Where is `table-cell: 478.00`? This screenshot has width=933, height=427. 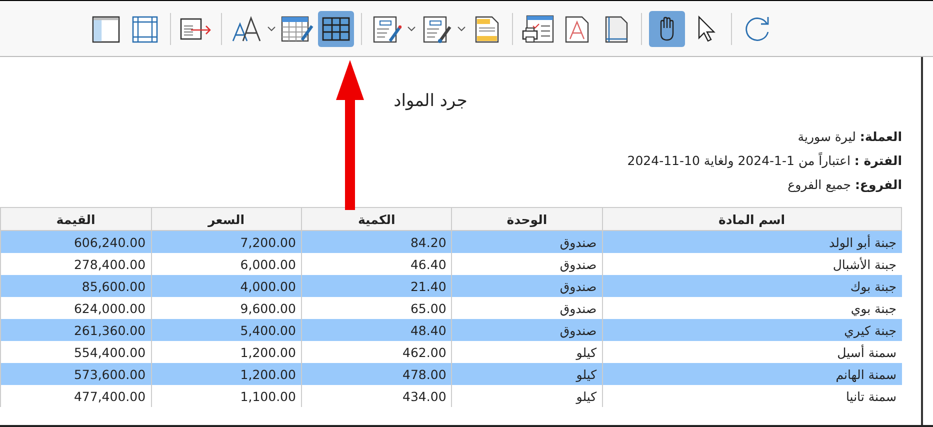 table-cell: 478.00 is located at coordinates (376, 374).